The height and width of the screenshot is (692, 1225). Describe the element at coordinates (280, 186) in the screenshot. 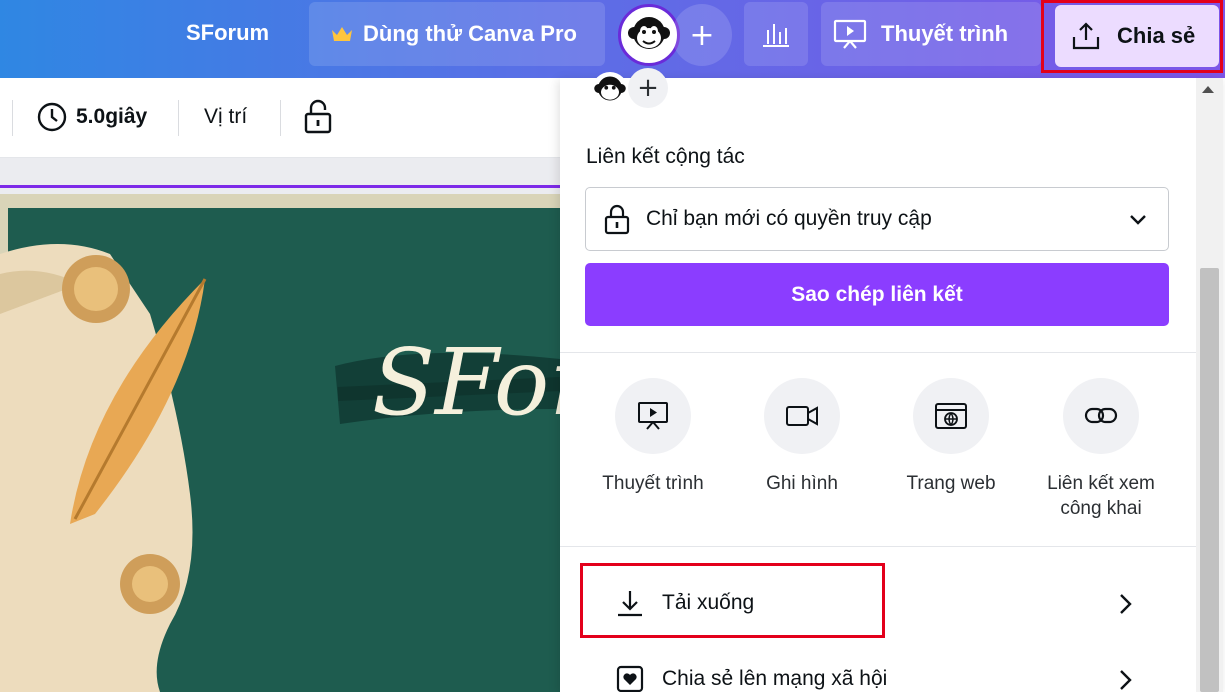

I see `selection-outline` at that location.